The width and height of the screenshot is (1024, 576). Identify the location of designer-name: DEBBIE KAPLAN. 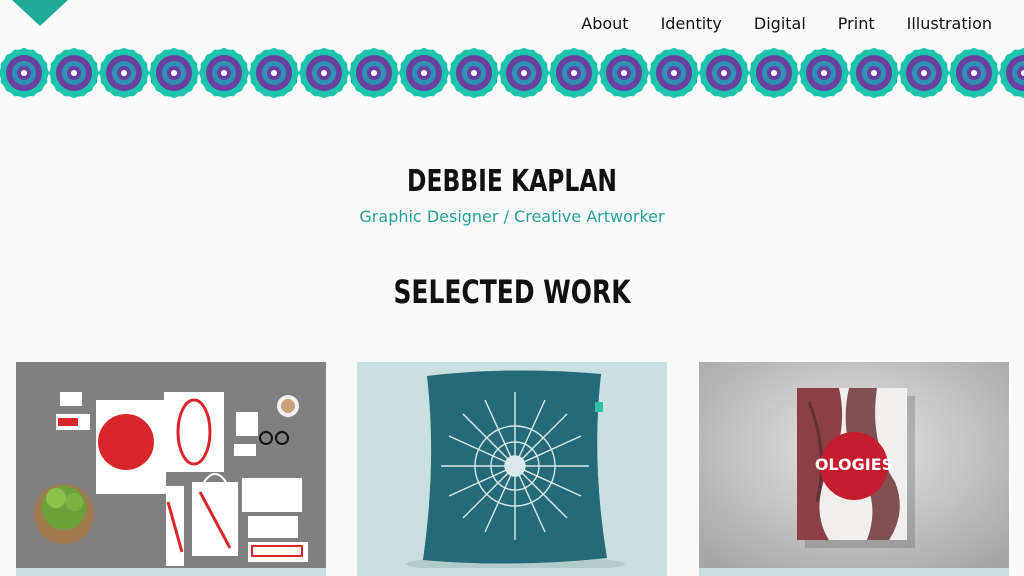
(512, 181).